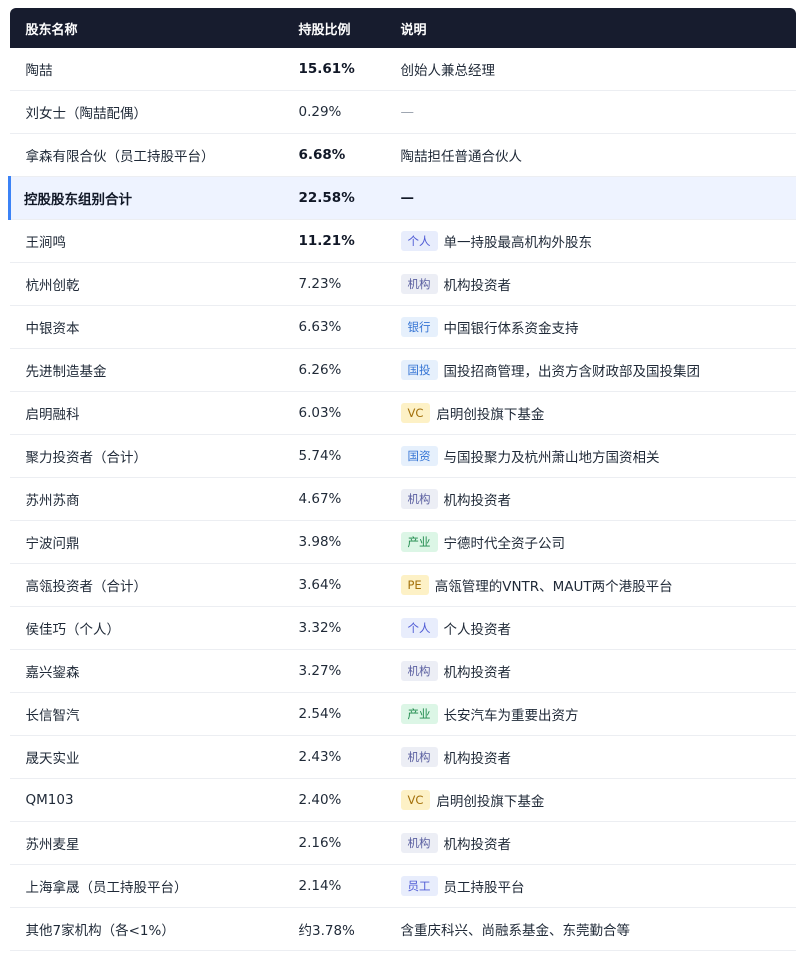 This screenshot has width=804, height=955. I want to click on description: 含重庆科兴、尚融系基金、东莞勤合等, so click(515, 930).